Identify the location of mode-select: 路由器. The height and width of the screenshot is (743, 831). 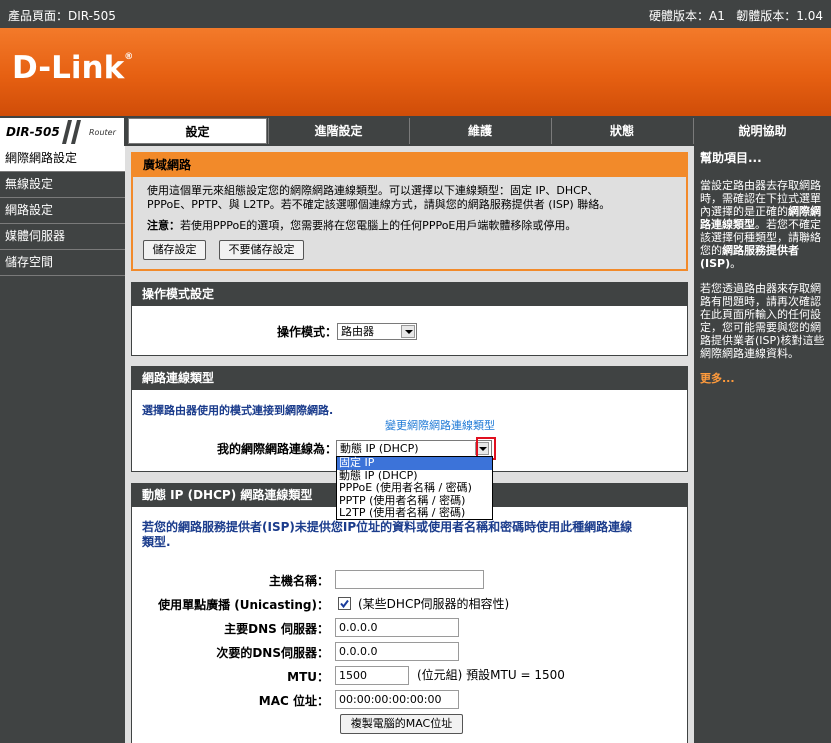
(377, 331).